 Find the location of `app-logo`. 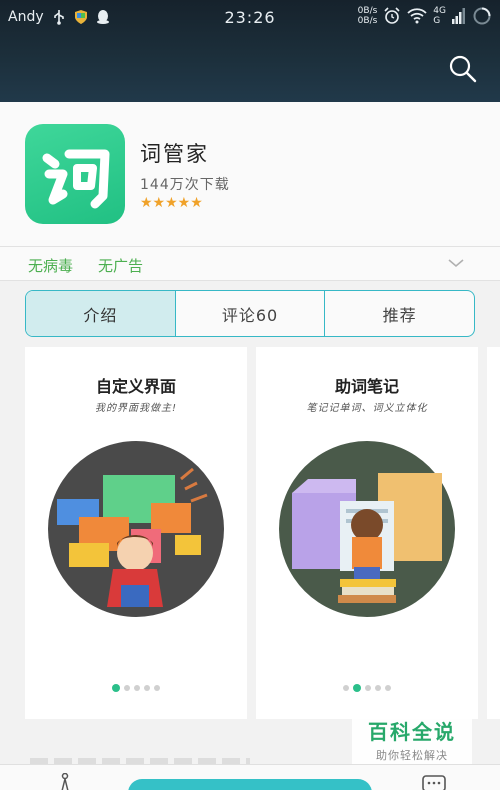

app-logo is located at coordinates (75, 174).